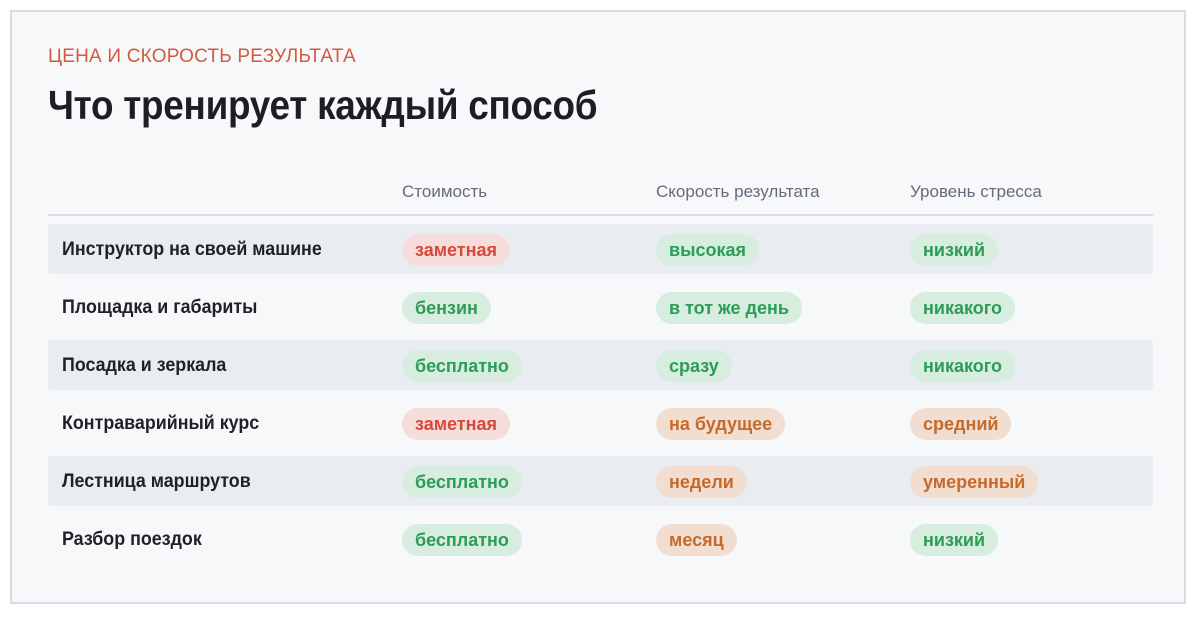 This screenshot has height=618, width=1200. What do you see at coordinates (729, 308) in the screenshot?
I see `speed-badge: в тот же день` at bounding box center [729, 308].